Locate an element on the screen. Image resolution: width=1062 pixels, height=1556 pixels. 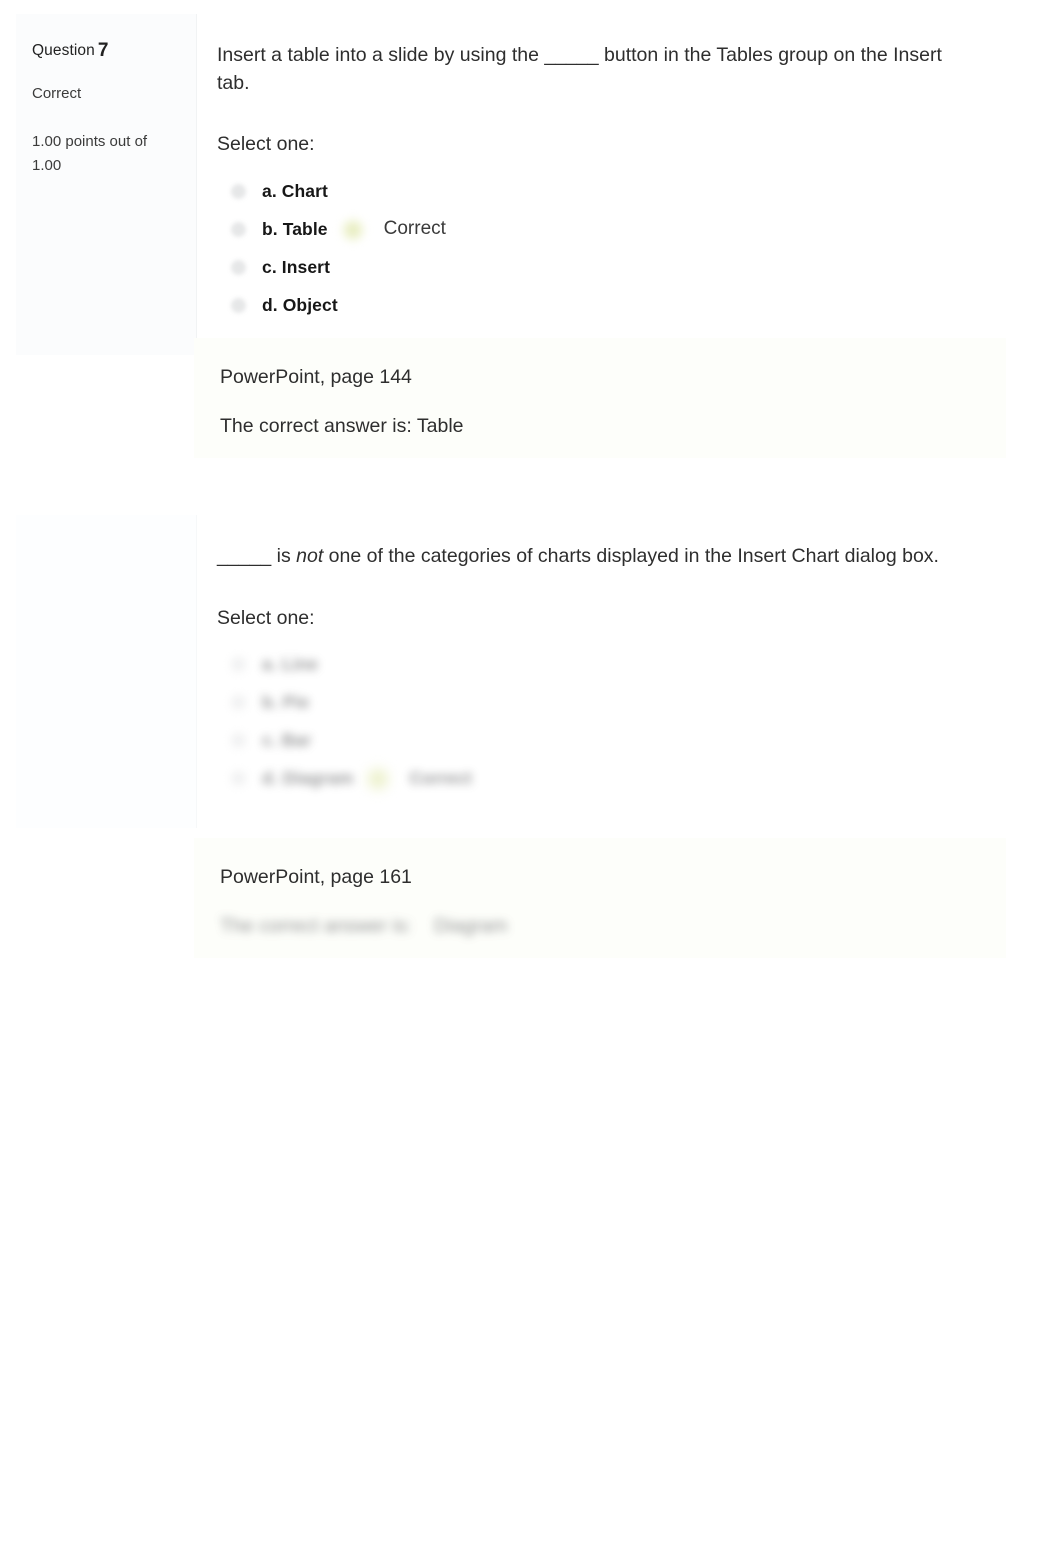
question-label: Question is located at coordinates (63, 50).